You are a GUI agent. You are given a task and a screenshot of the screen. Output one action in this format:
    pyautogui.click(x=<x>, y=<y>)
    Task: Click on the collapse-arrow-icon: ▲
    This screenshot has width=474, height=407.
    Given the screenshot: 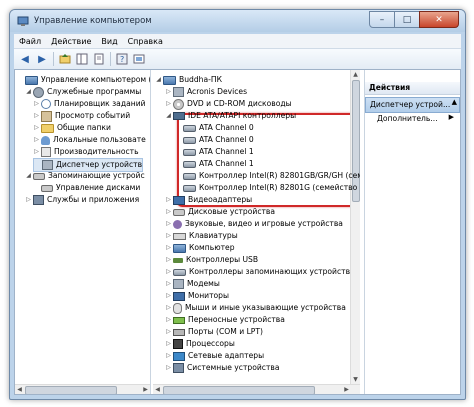 What is the action you would take?
    pyautogui.click(x=454, y=102)
    